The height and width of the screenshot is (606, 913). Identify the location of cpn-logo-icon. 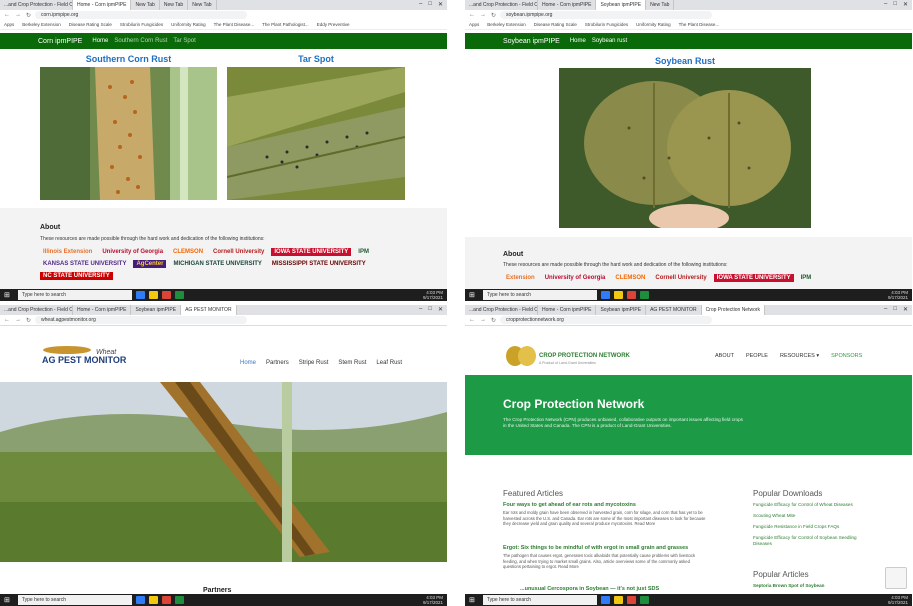
(521, 356).